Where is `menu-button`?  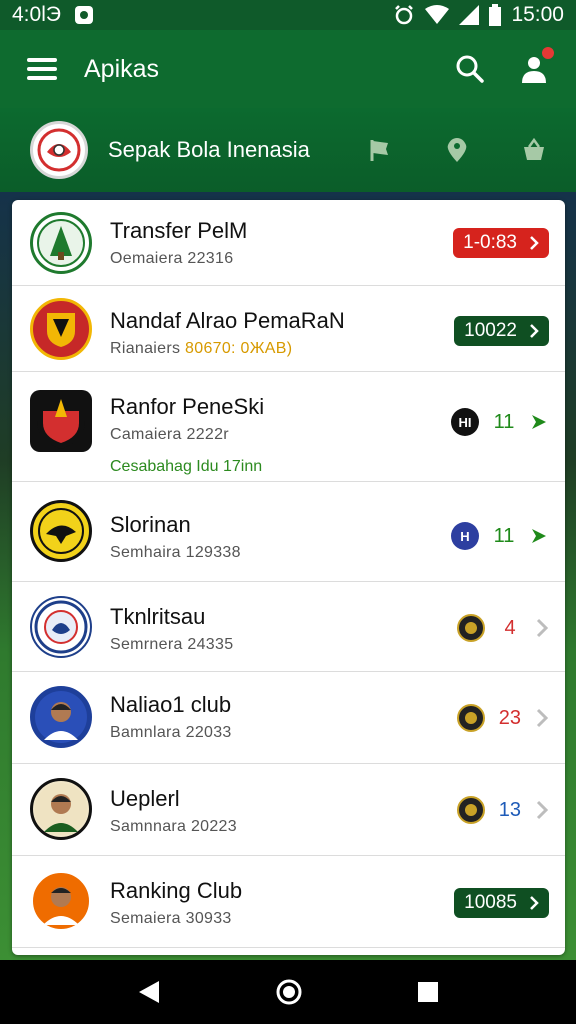 menu-button is located at coordinates (42, 69).